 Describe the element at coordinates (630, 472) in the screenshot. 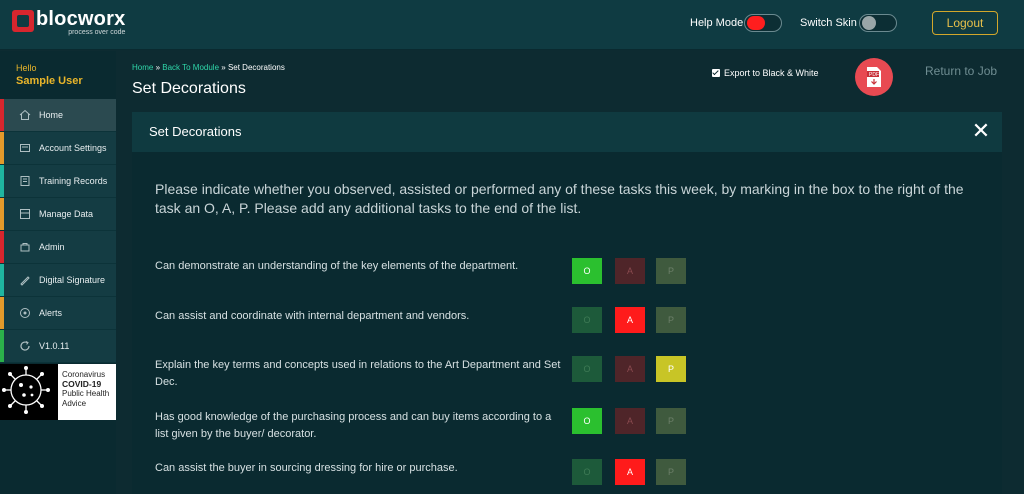

I see `task-5-assisted-button: A` at that location.